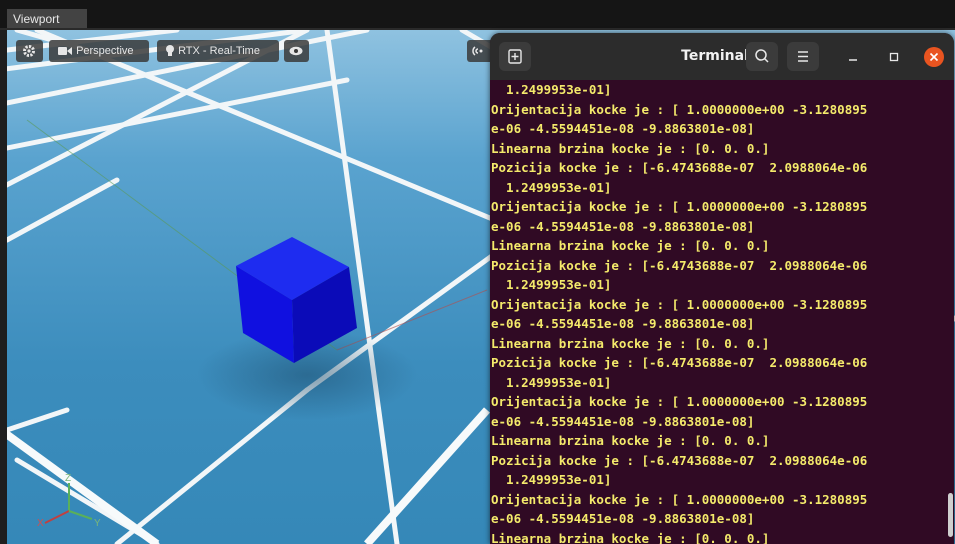 This screenshot has height=544, width=955. I want to click on viewport-tab-bar: Viewport, so click(477, 14).